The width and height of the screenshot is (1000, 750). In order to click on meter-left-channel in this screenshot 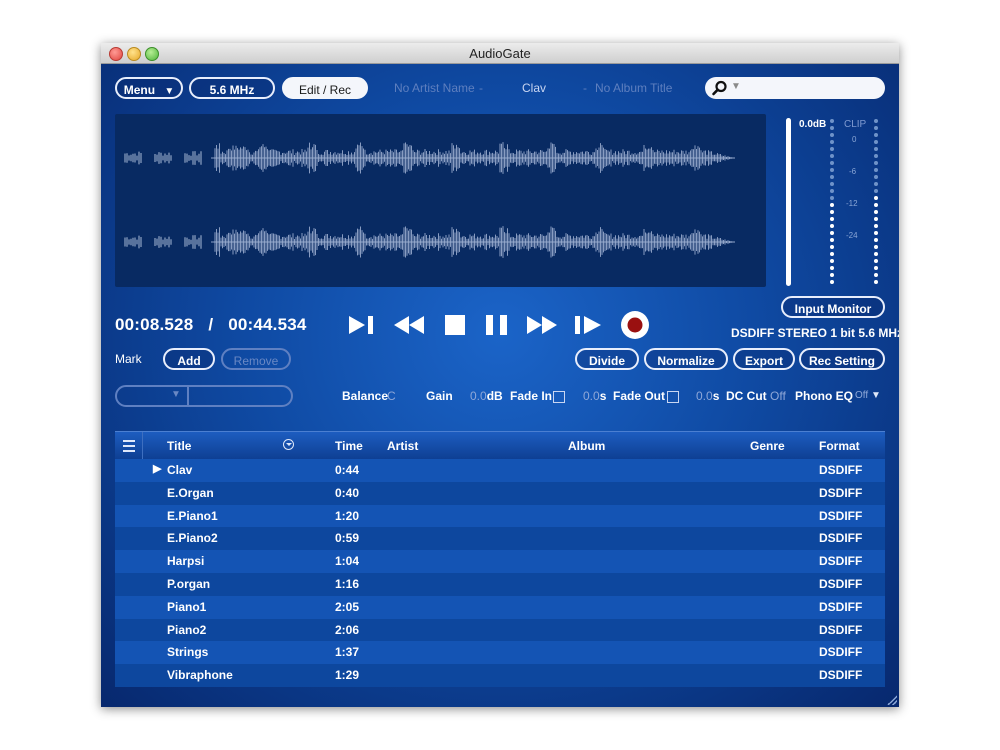, I will do `click(832, 203)`.